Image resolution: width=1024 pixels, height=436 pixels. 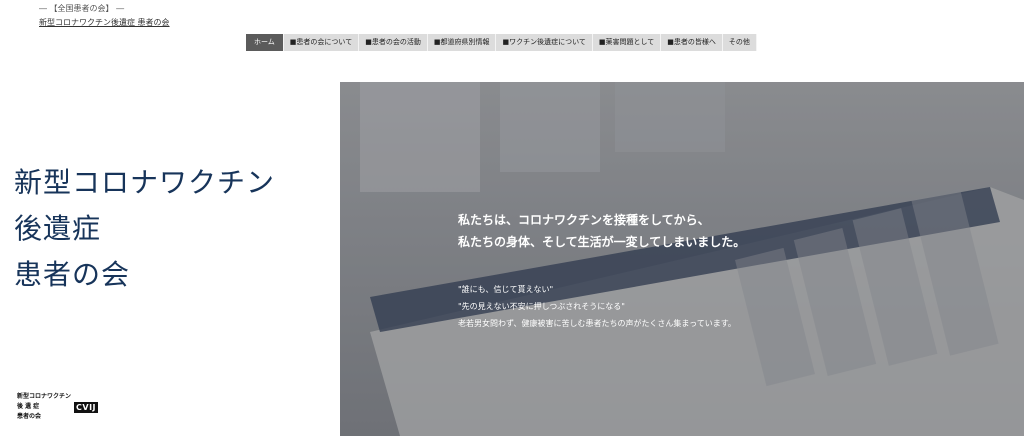 What do you see at coordinates (627, 42) in the screenshot?
I see `nav-drug-harm: ■薬害問題として` at bounding box center [627, 42].